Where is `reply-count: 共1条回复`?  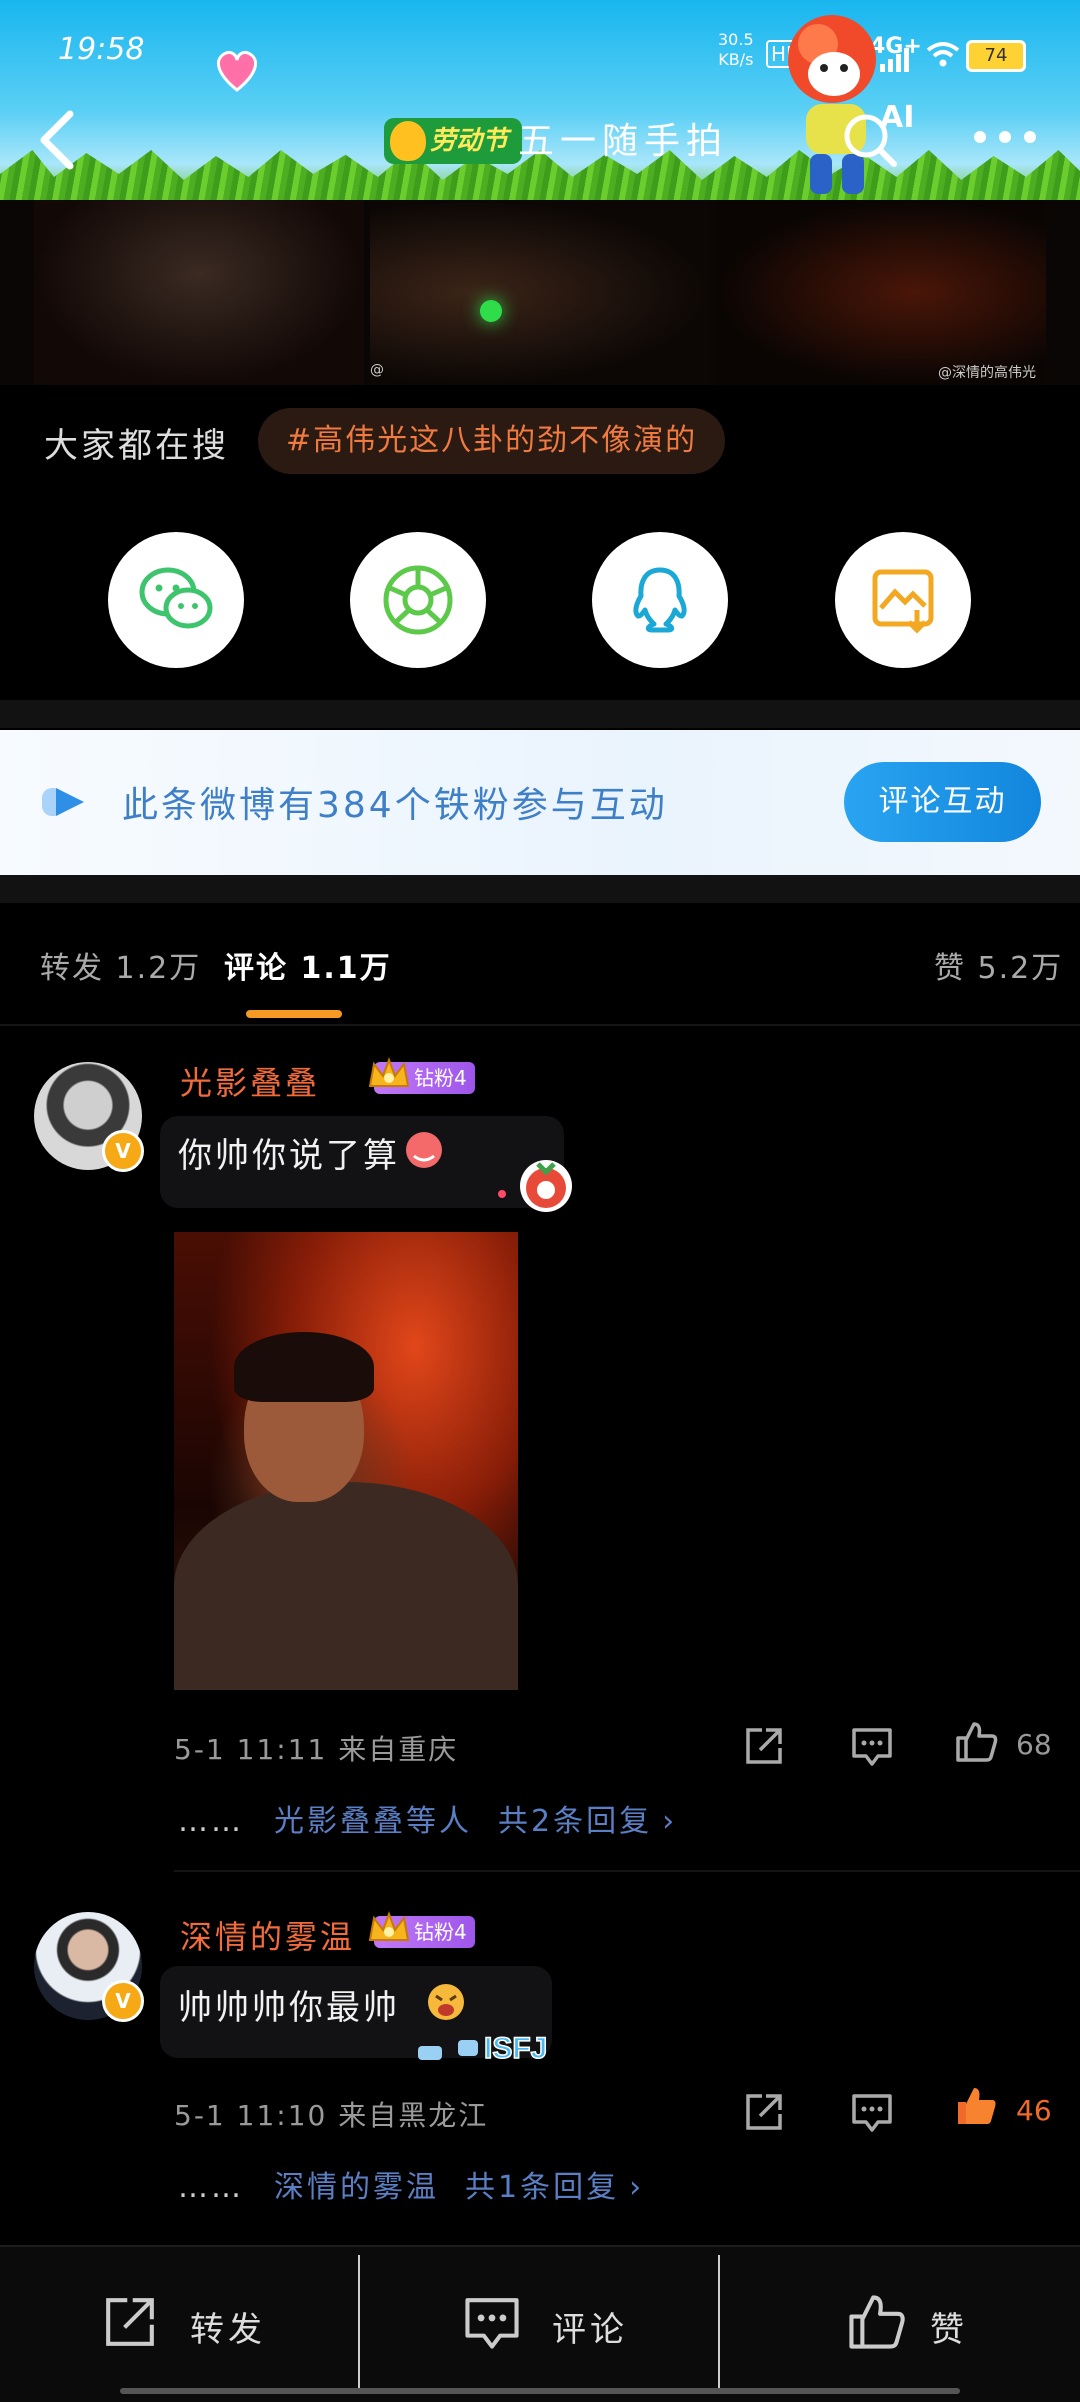 reply-count: 共1条回复 is located at coordinates (542, 2187).